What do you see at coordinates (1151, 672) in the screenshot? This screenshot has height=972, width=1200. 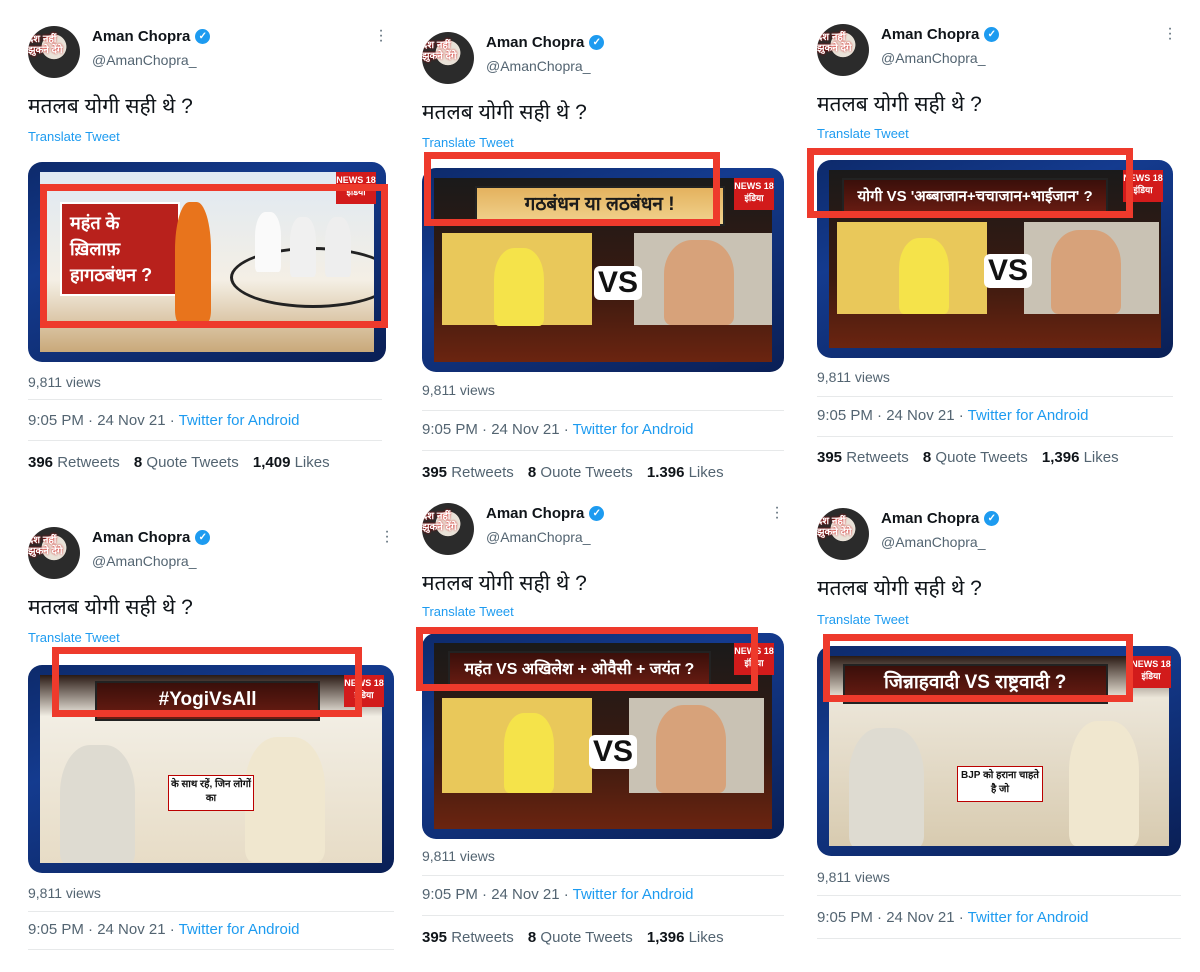 I see `channel-logo: NEWS 18 इंडिया` at bounding box center [1151, 672].